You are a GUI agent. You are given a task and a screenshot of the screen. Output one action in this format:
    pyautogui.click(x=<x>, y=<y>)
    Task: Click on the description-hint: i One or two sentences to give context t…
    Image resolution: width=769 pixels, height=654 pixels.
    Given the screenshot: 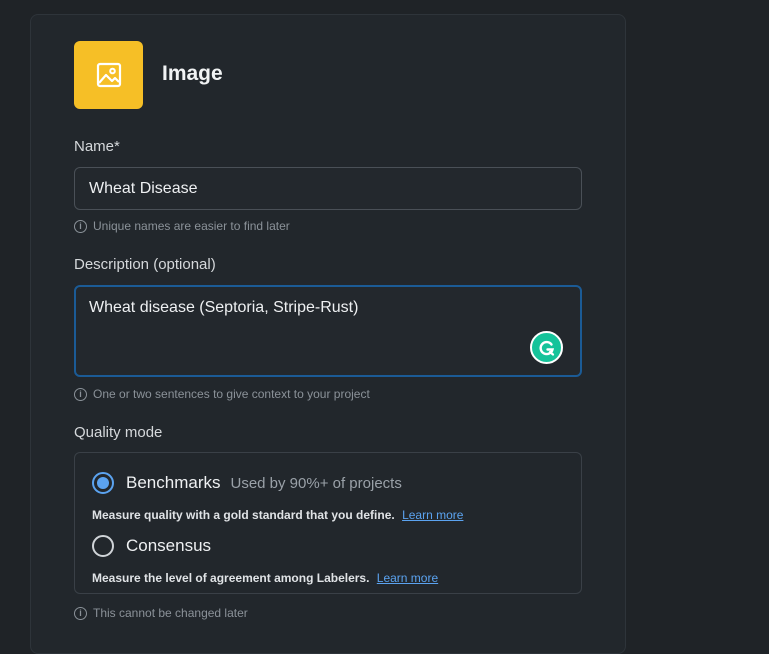 What is the action you would take?
    pyautogui.click(x=222, y=394)
    